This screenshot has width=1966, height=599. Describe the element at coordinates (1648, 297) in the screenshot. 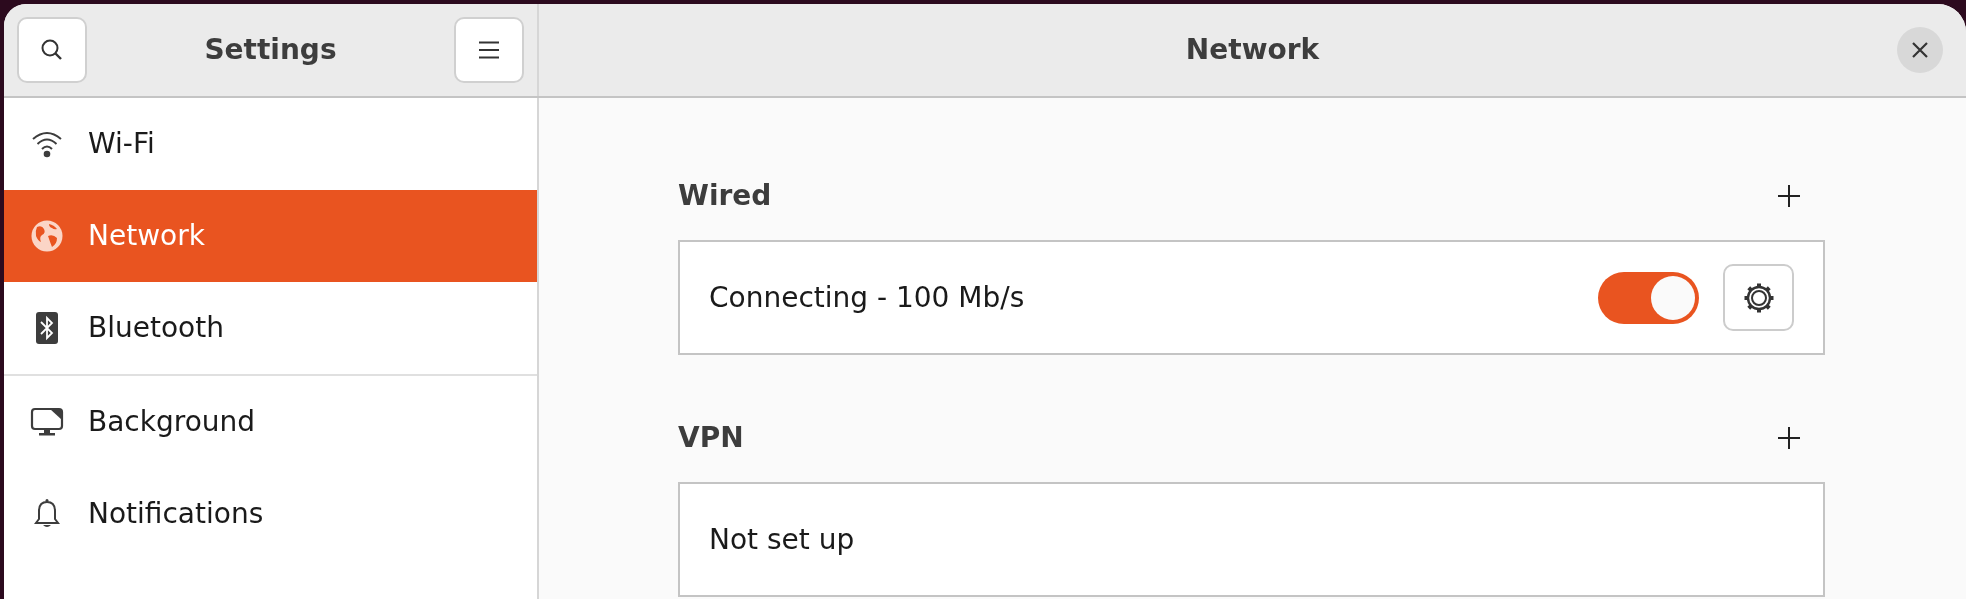

I see `toggle-switch` at that location.